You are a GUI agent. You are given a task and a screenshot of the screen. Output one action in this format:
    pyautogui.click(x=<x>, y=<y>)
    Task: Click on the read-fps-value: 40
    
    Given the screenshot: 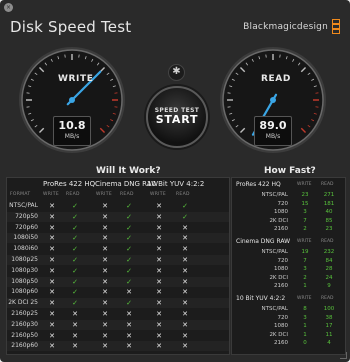 What is the action you would take?
    pyautogui.click(x=329, y=212)
    